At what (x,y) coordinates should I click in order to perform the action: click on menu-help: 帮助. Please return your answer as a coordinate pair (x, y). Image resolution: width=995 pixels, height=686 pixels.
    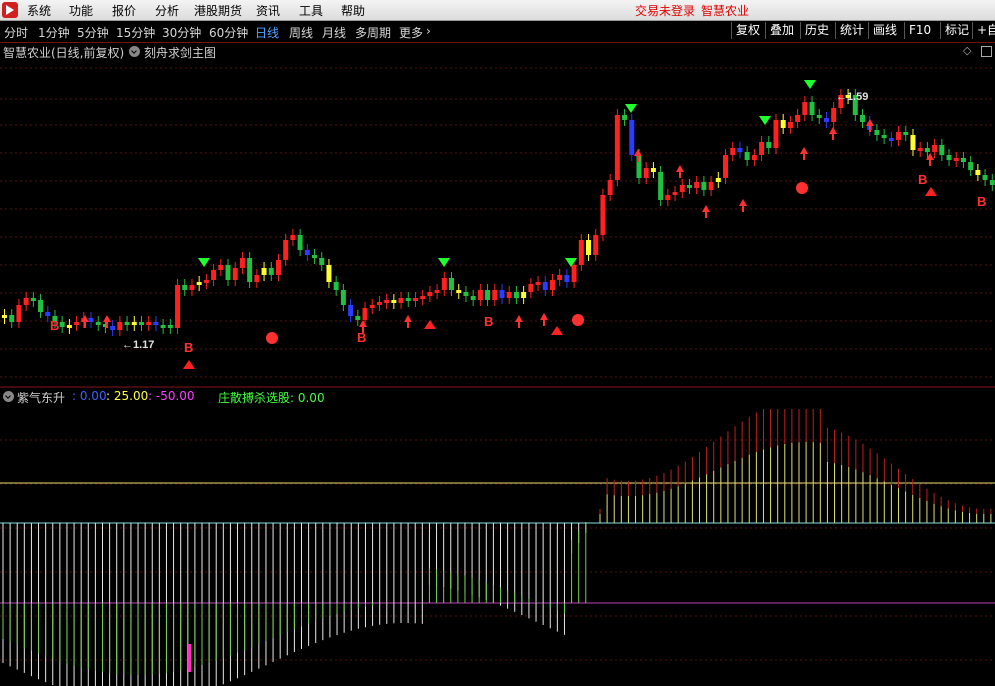
    Looking at the image, I should click on (353, 10).